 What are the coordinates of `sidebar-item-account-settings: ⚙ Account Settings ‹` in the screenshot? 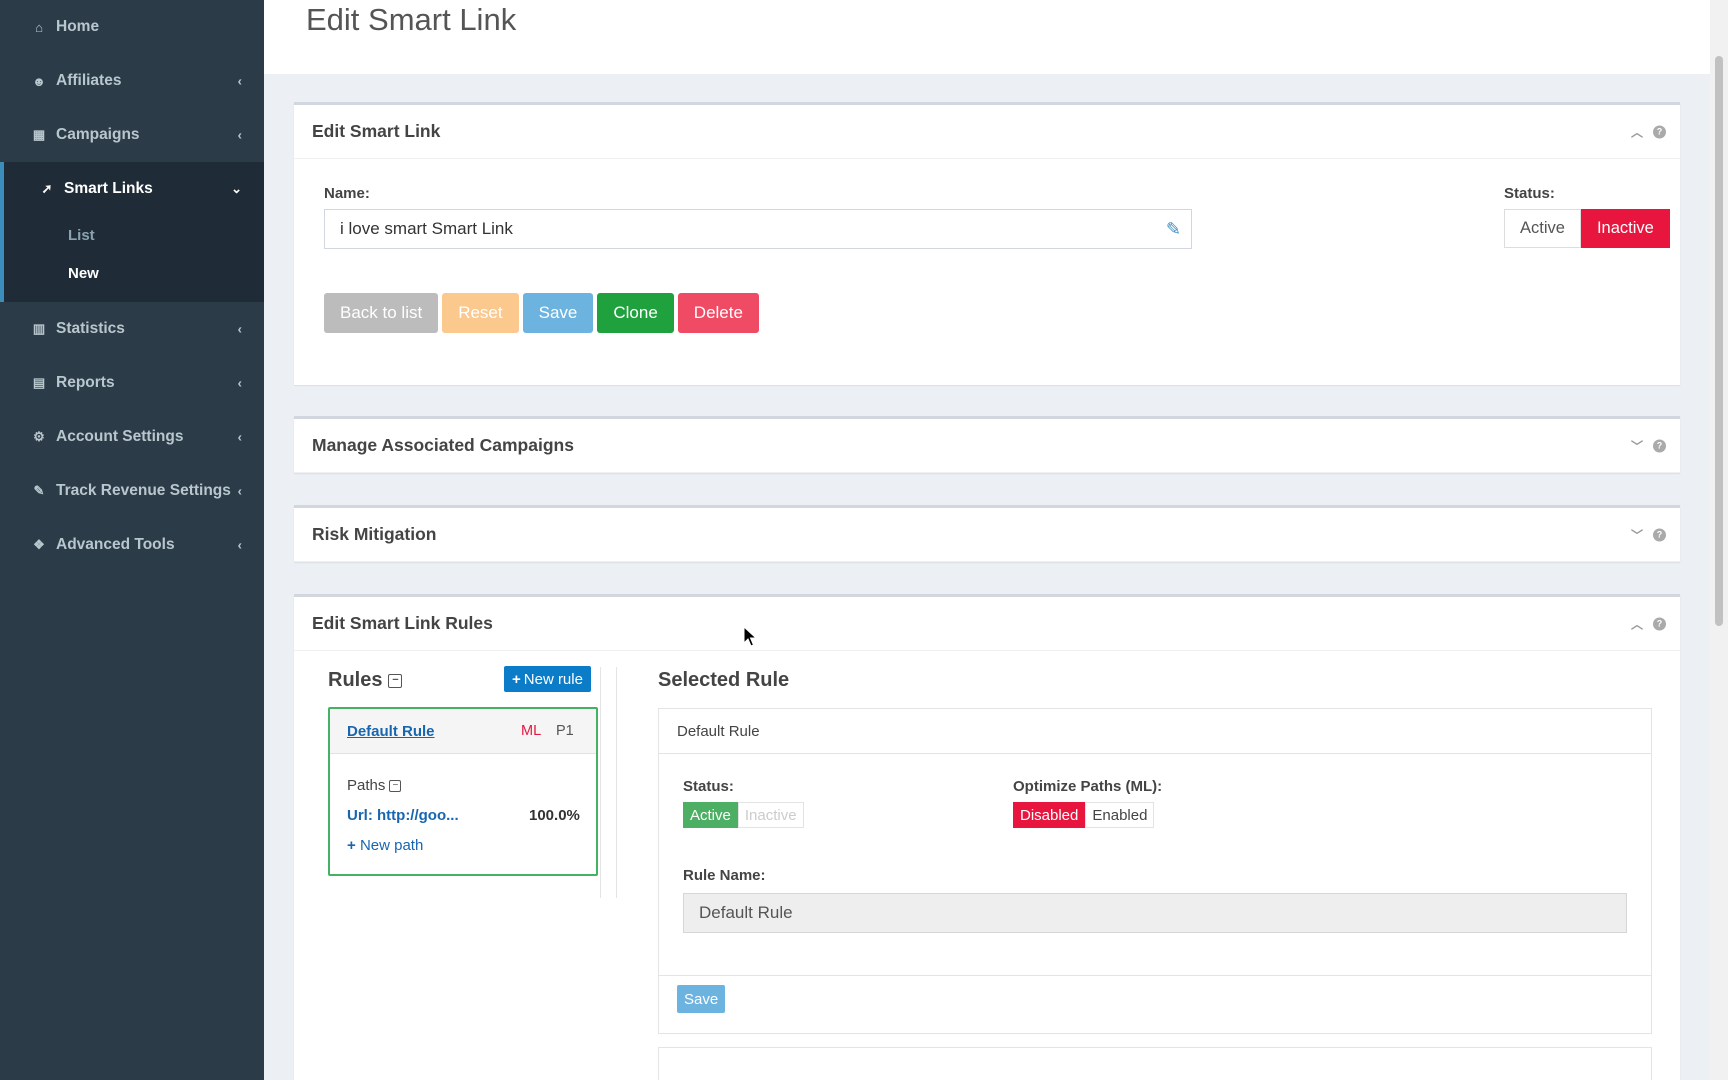 It's located at (132, 437).